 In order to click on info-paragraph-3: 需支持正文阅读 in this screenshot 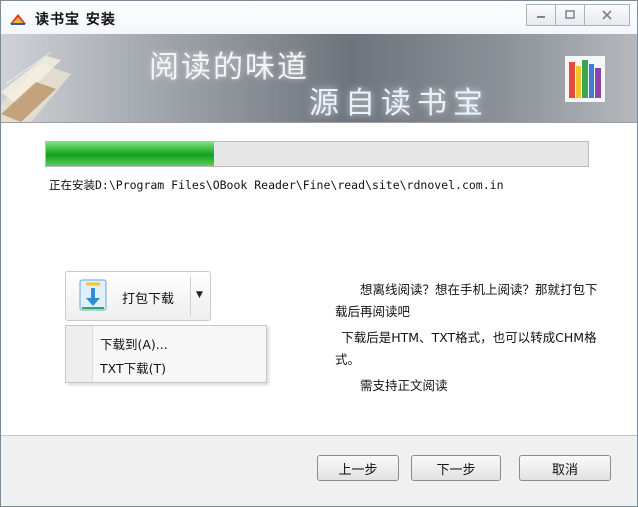, I will do `click(404, 385)`.